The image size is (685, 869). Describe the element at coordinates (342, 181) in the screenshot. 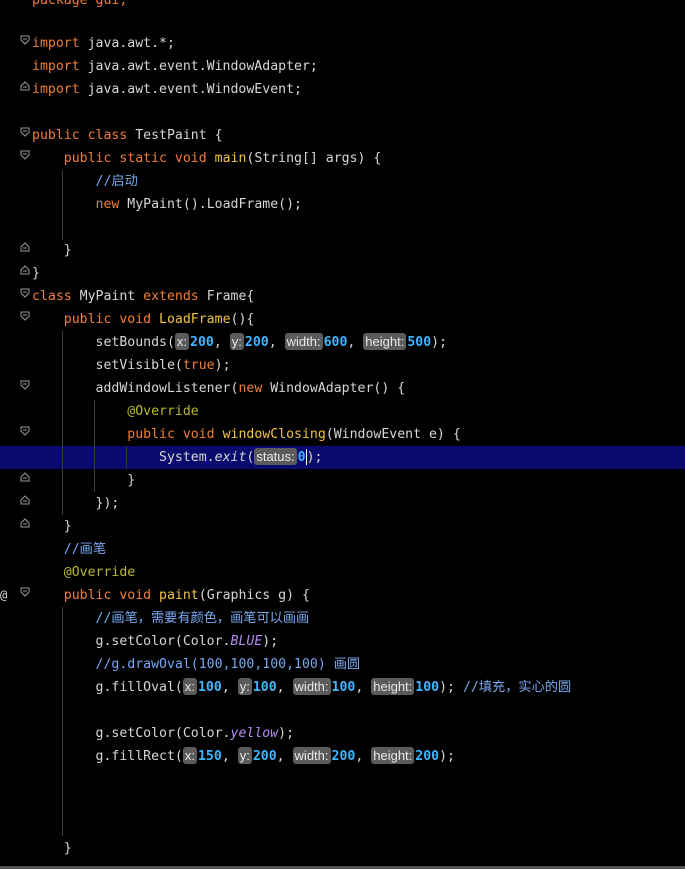

I see `code-line: //启动` at that location.